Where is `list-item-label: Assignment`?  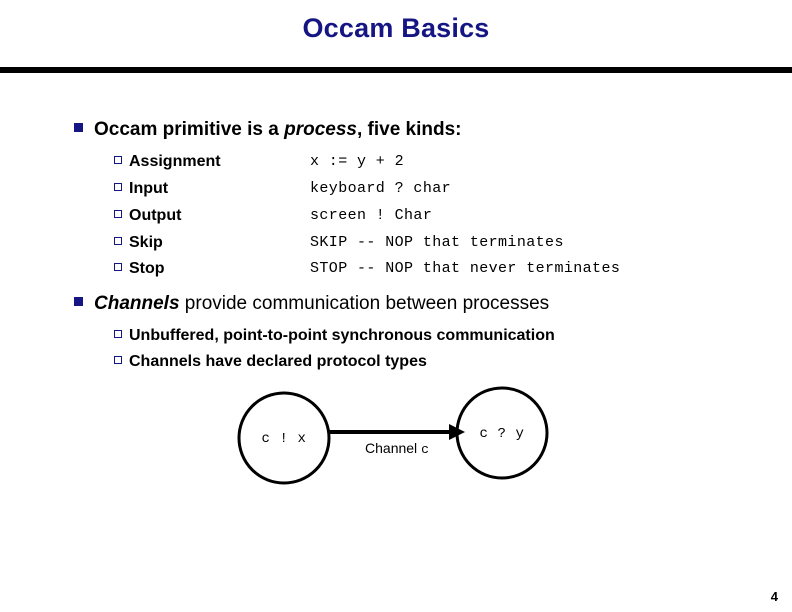
list-item-label: Assignment is located at coordinates (175, 161).